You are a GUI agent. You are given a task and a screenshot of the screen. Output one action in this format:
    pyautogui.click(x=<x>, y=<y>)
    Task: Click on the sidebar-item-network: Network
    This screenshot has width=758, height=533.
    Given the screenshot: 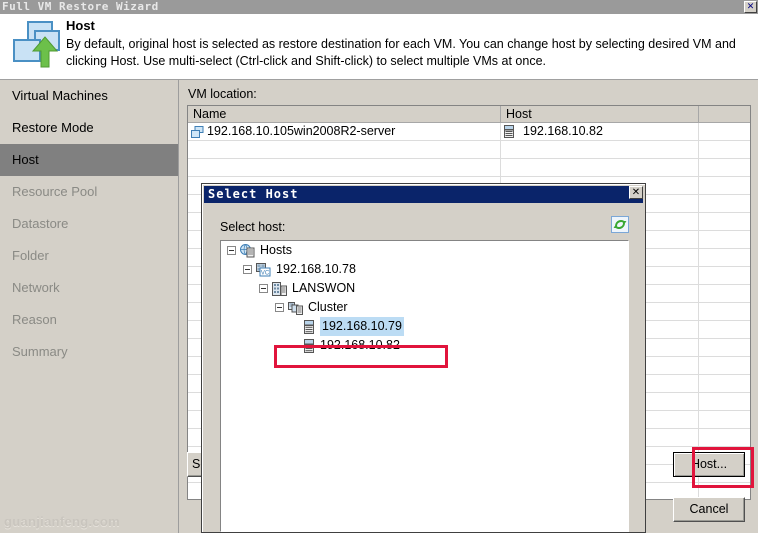 What is the action you would take?
    pyautogui.click(x=36, y=287)
    